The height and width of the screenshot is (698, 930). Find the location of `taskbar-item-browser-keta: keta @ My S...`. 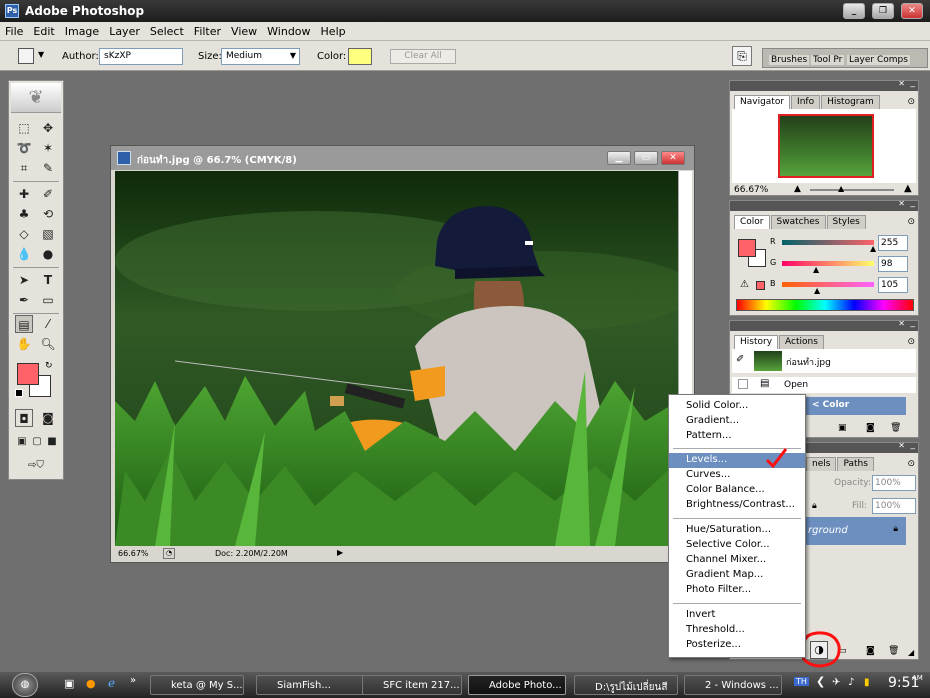

taskbar-item-browser-keta: keta @ My S... is located at coordinates (197, 685).